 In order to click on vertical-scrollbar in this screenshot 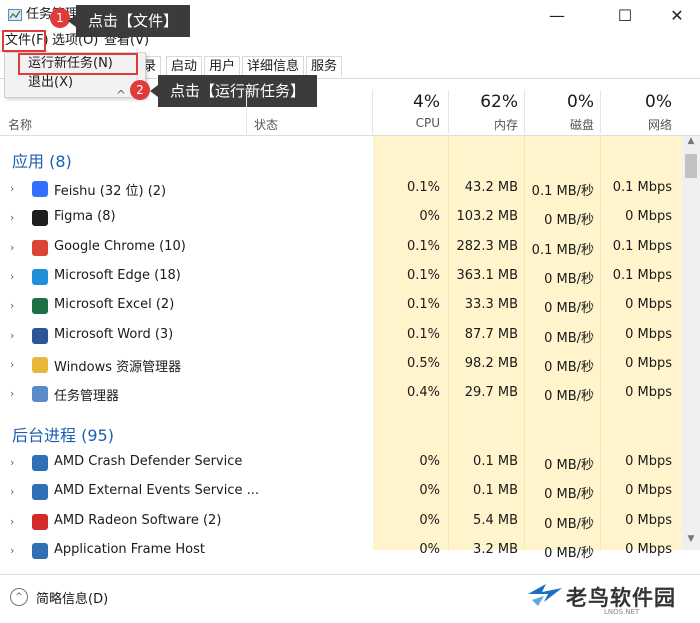, I will do `click(691, 343)`.